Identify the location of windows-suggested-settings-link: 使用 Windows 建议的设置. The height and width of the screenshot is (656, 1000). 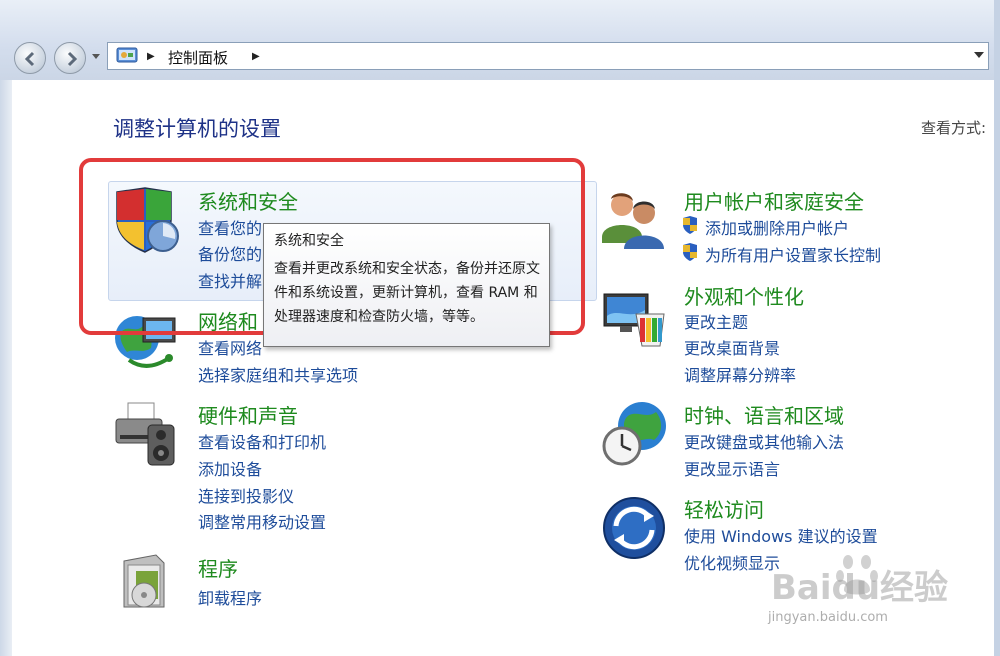
(781, 535).